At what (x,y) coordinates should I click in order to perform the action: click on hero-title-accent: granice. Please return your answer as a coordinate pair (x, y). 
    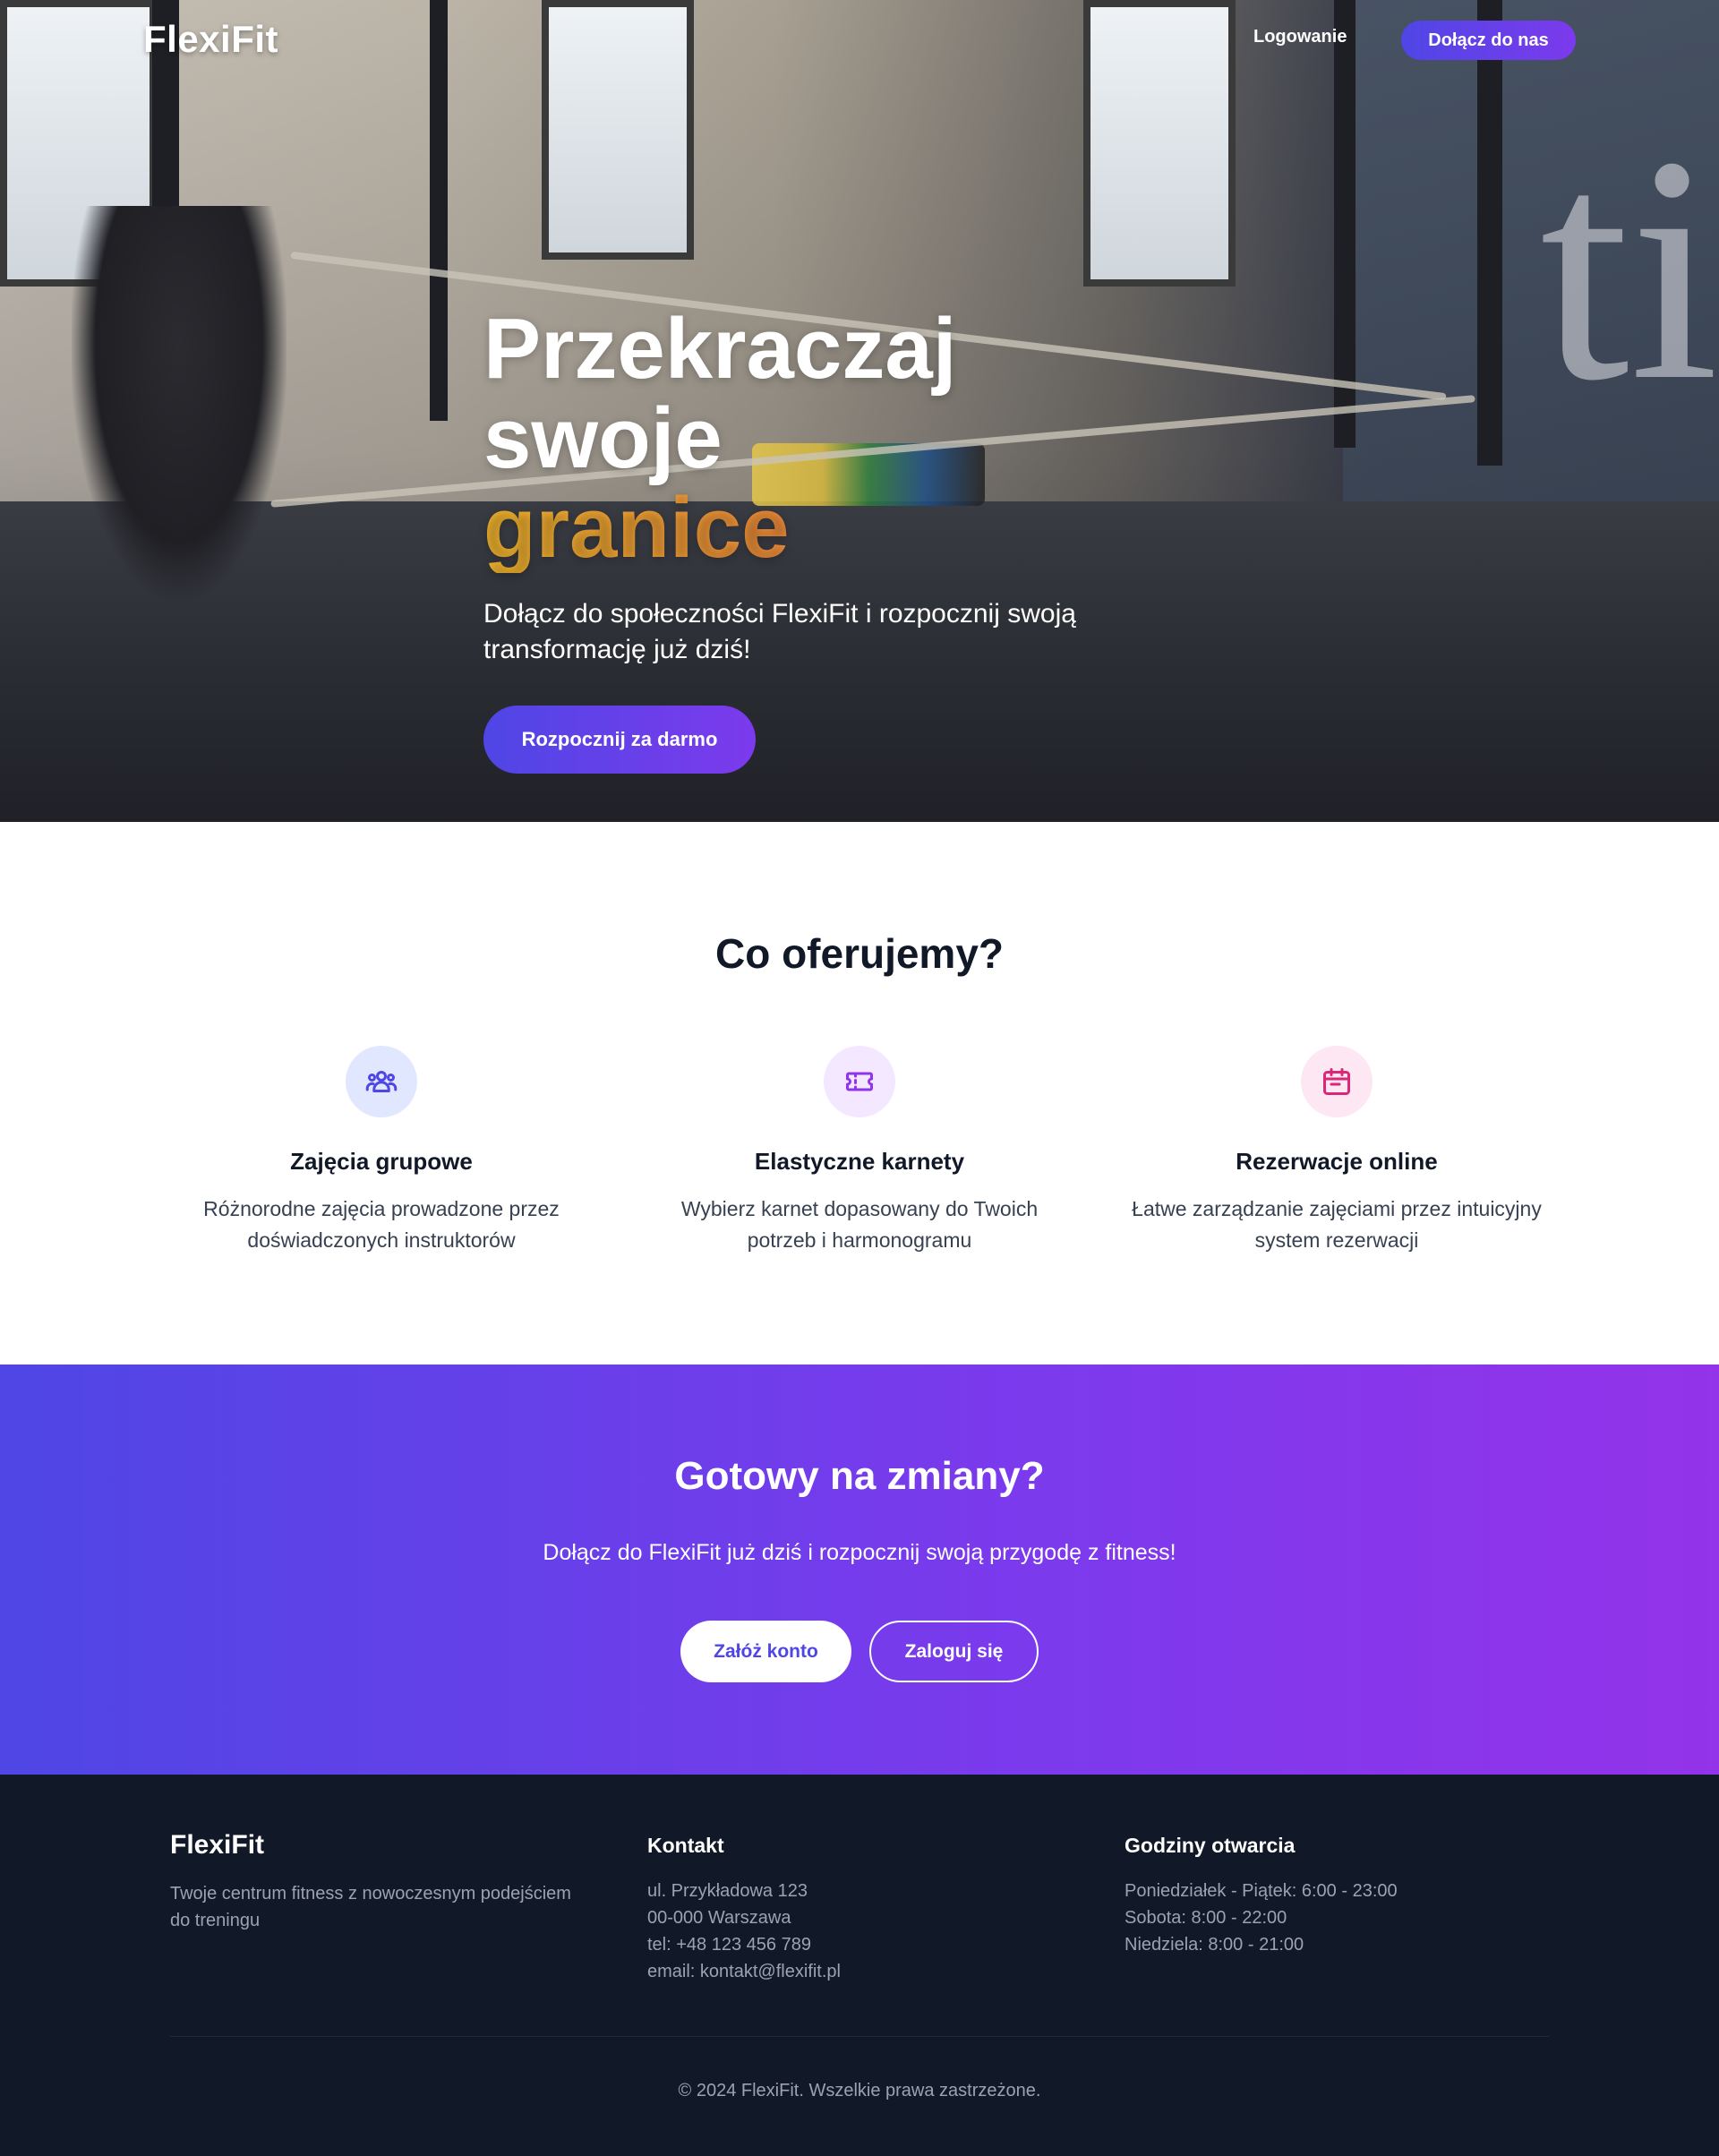
    Looking at the image, I should click on (841, 528).